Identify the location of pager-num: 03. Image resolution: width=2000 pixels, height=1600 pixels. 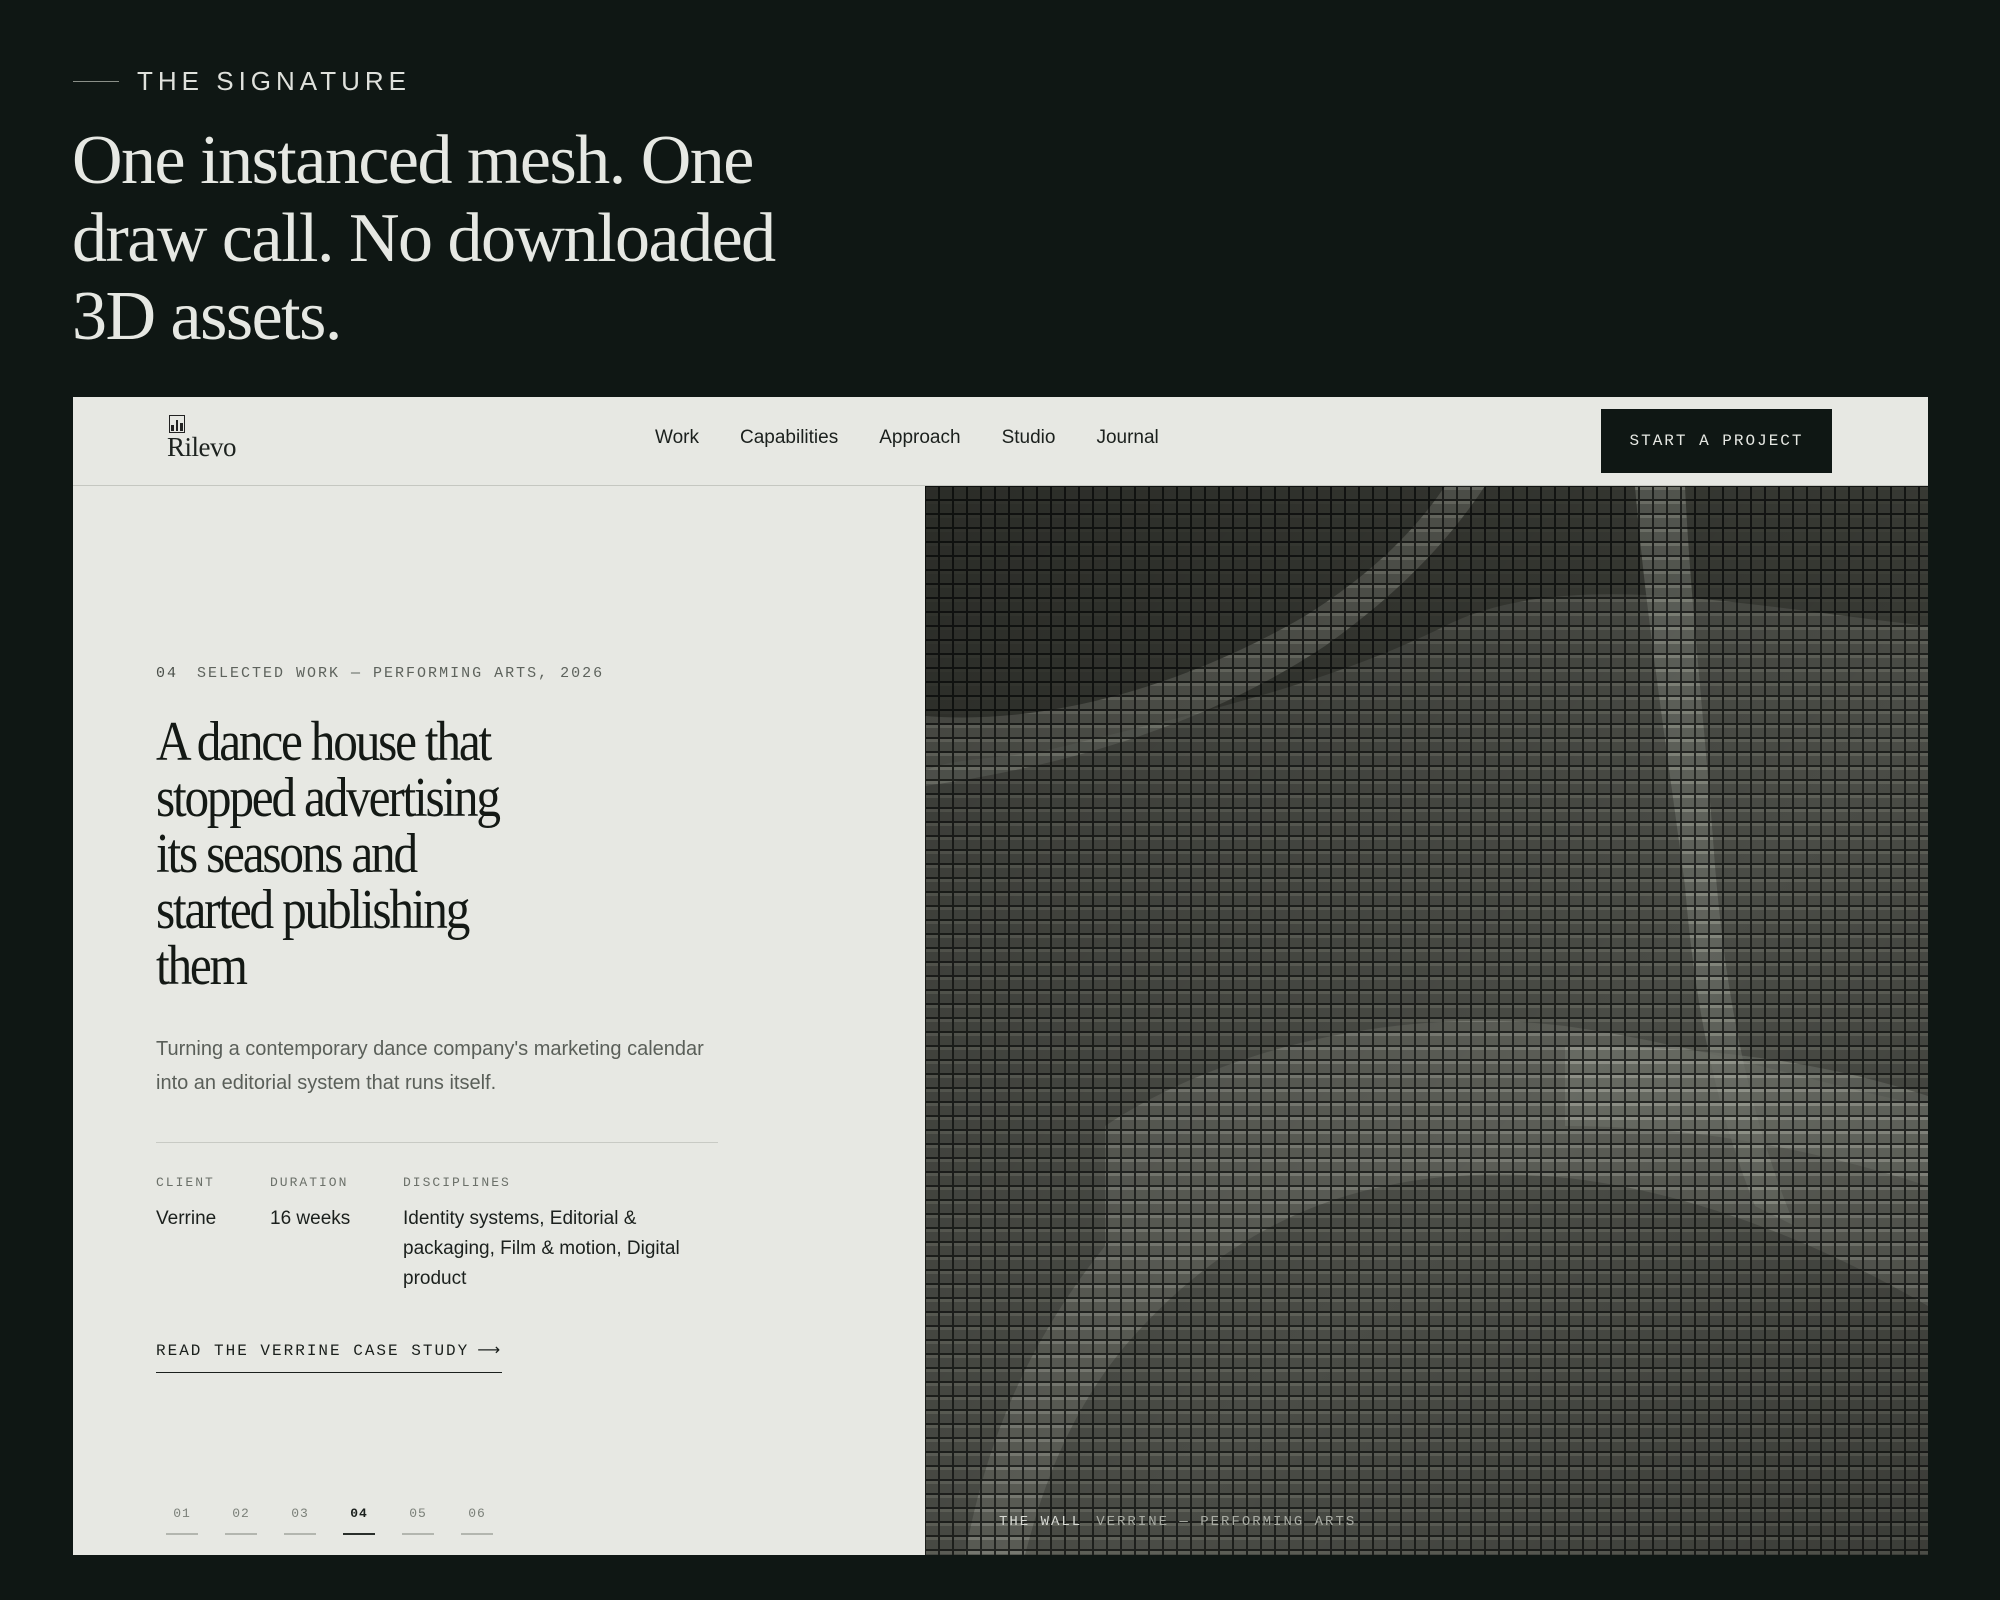
(300, 1513).